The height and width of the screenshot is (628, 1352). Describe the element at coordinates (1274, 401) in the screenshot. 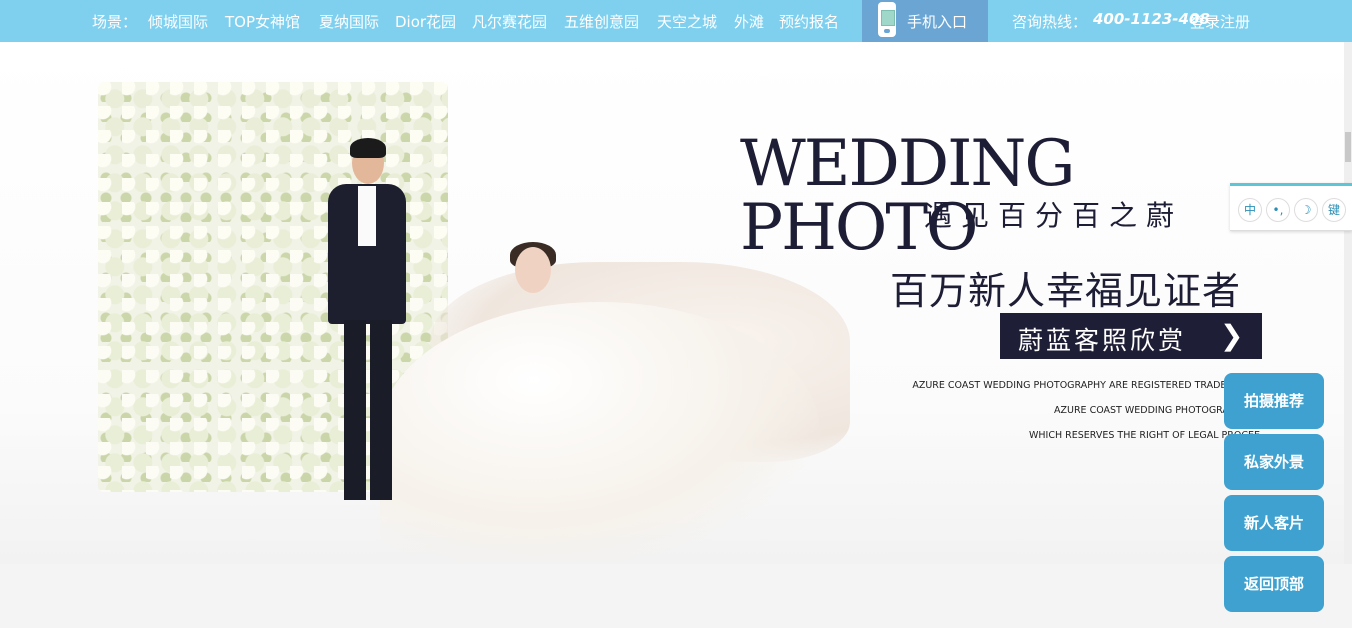

I see `side-button-shooting-recommend: 拍摄推荐` at that location.